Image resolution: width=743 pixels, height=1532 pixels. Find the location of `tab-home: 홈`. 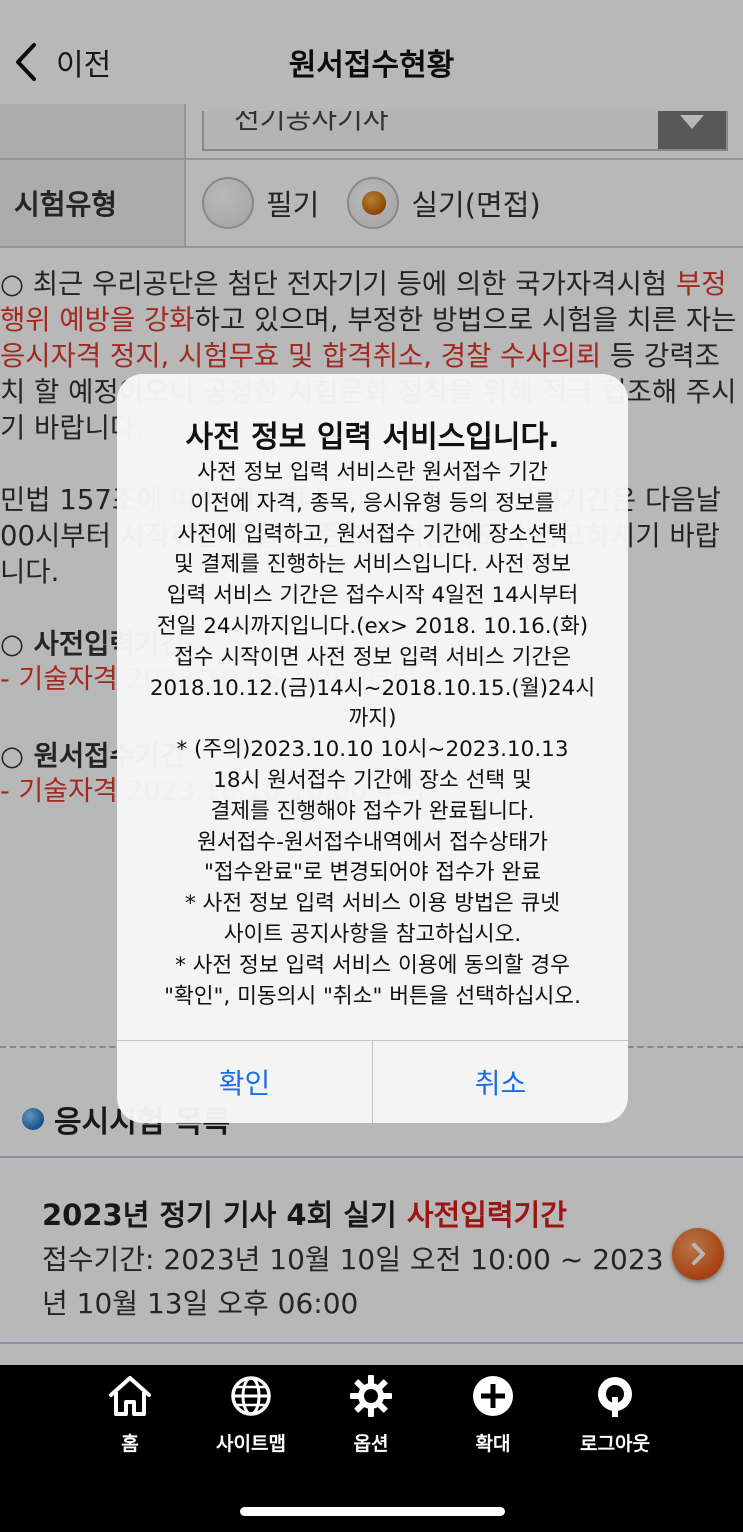

tab-home: 홈 is located at coordinates (130, 1414).